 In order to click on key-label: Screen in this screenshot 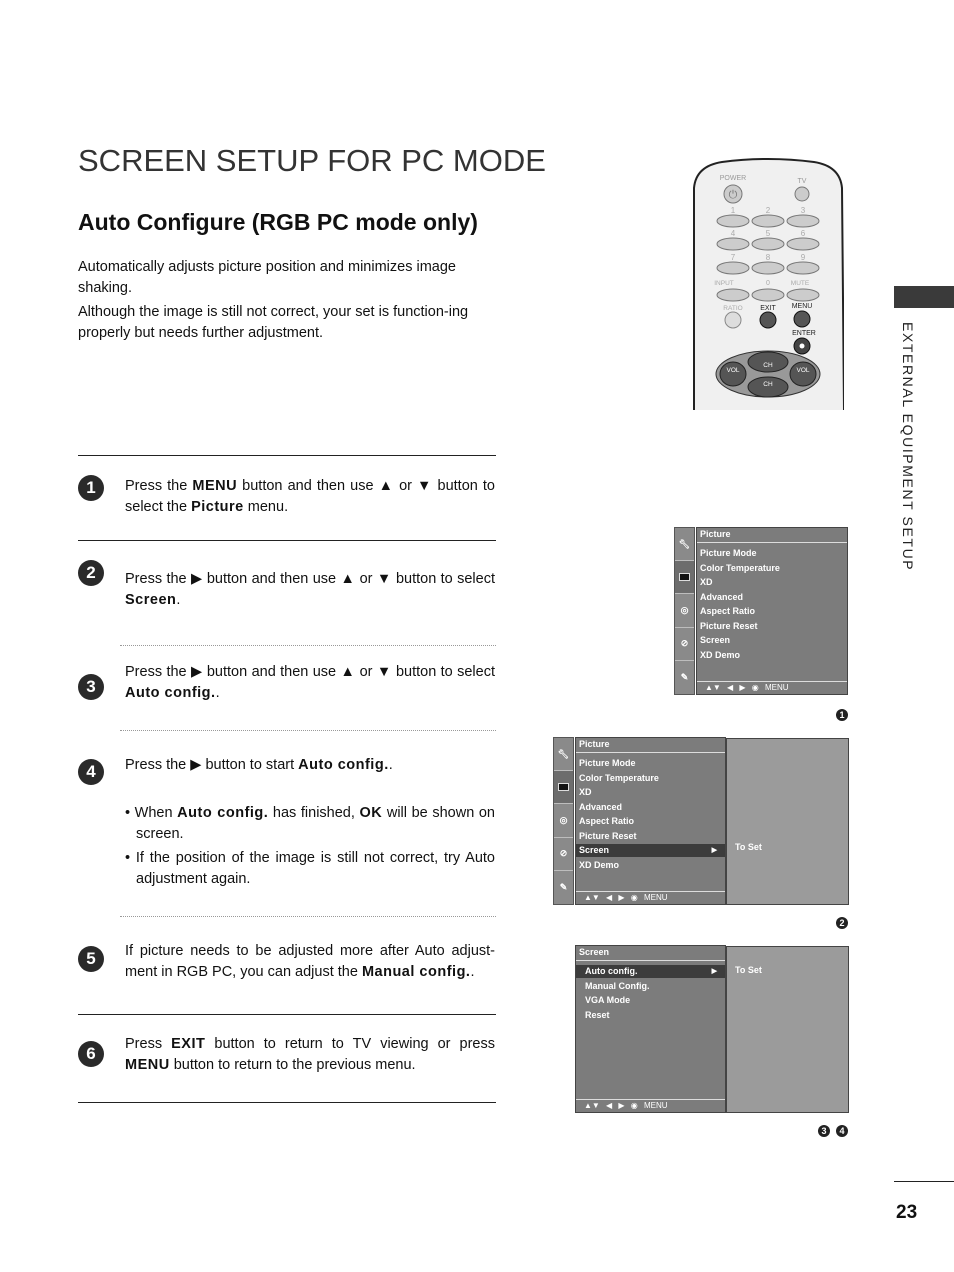, I will do `click(151, 600)`.